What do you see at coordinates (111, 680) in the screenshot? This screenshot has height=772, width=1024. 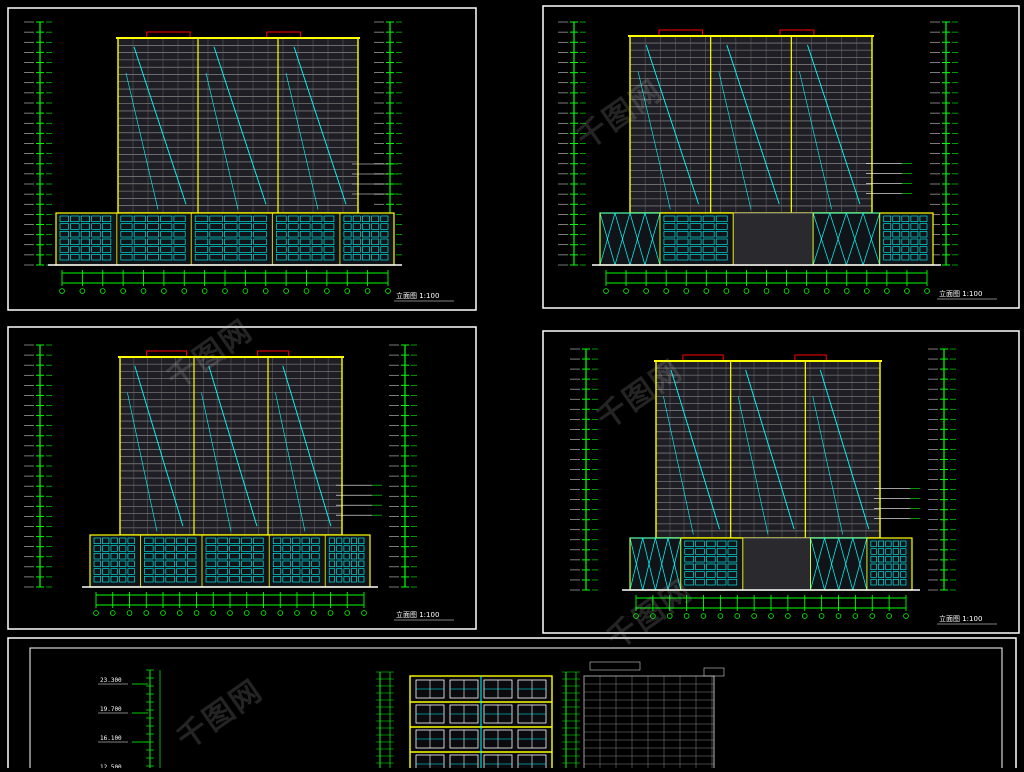 I see `level-label: 23.300` at bounding box center [111, 680].